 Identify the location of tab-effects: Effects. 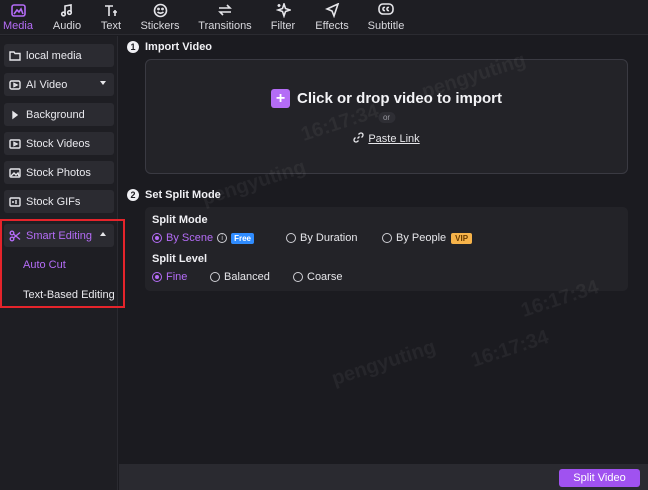
(332, 18).